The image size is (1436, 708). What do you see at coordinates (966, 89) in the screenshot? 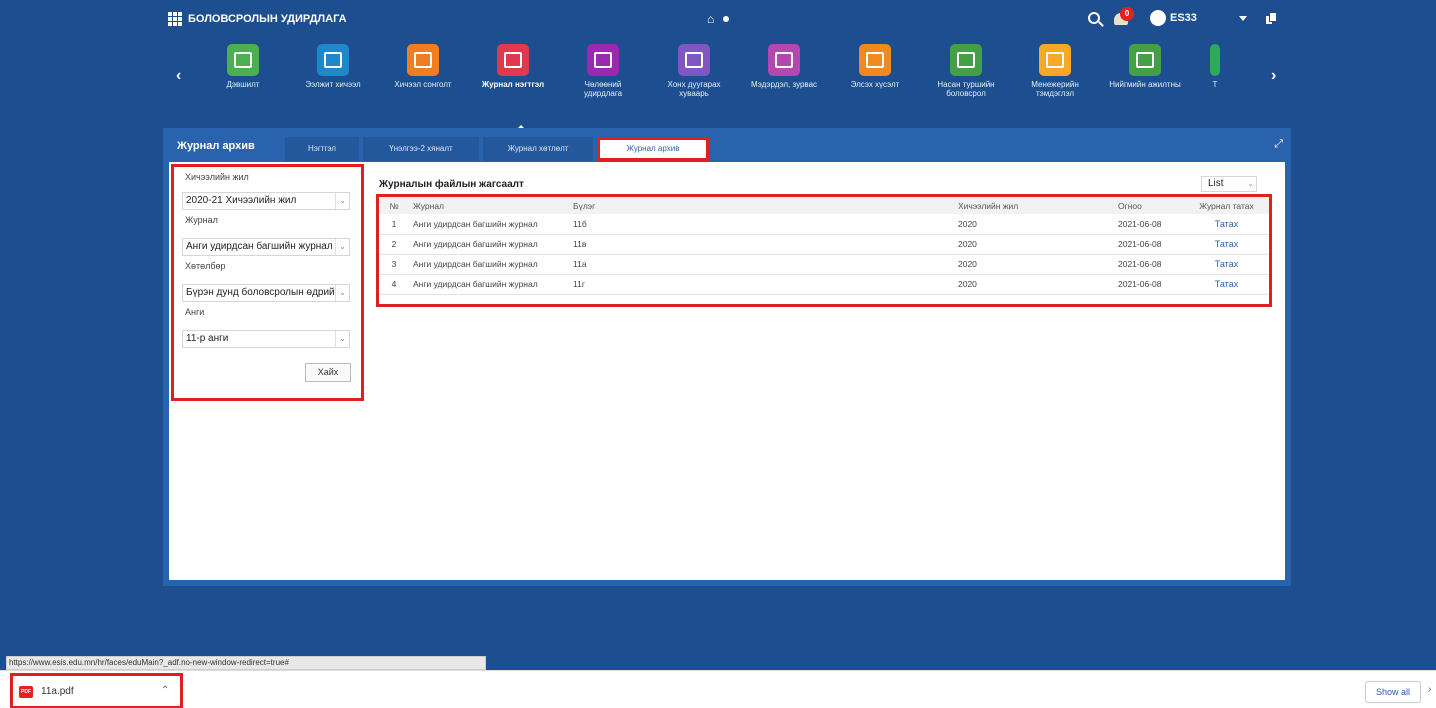
I see `module-label: Насан туршийн боловсрол` at bounding box center [966, 89].